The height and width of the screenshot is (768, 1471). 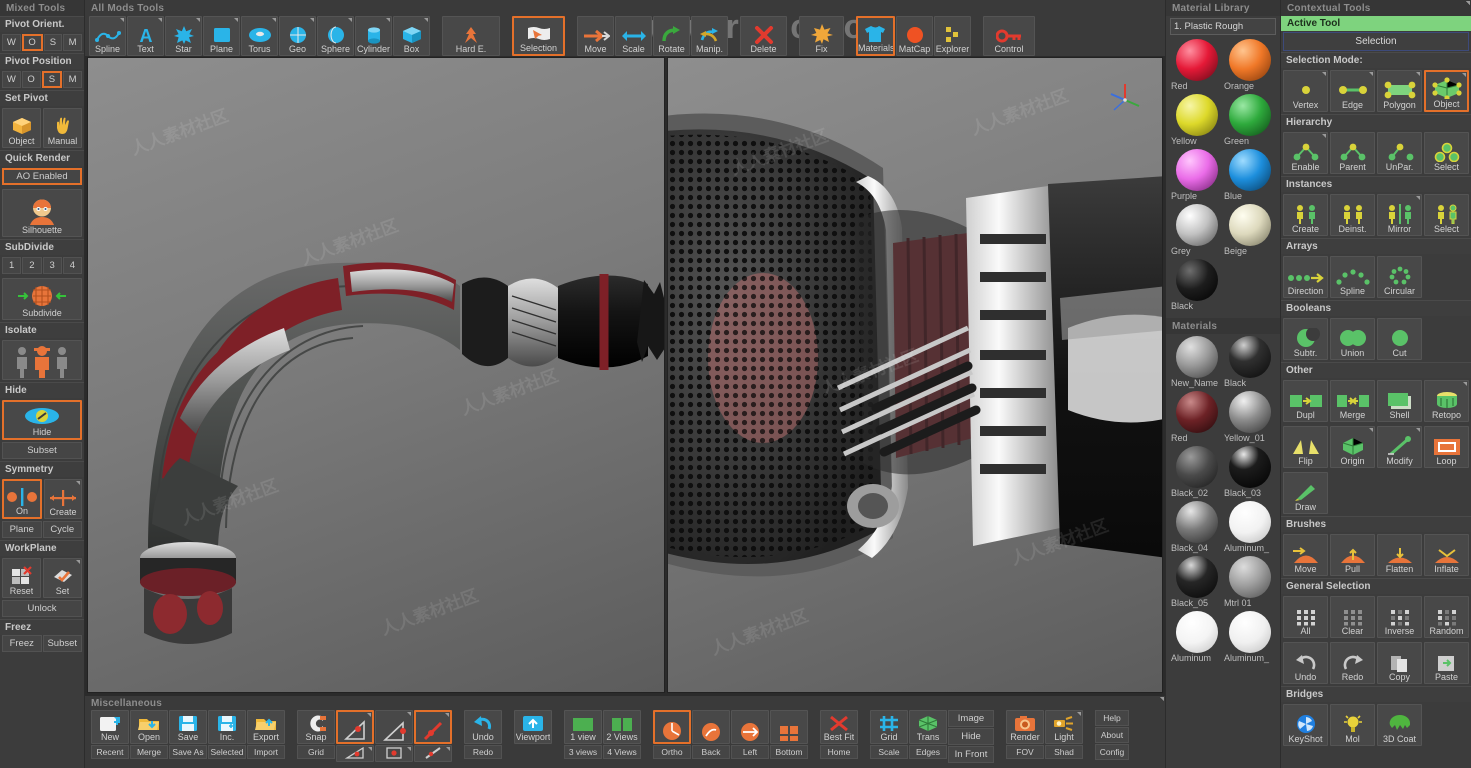 I want to click on grid-button: Grid, so click(x=889, y=727).